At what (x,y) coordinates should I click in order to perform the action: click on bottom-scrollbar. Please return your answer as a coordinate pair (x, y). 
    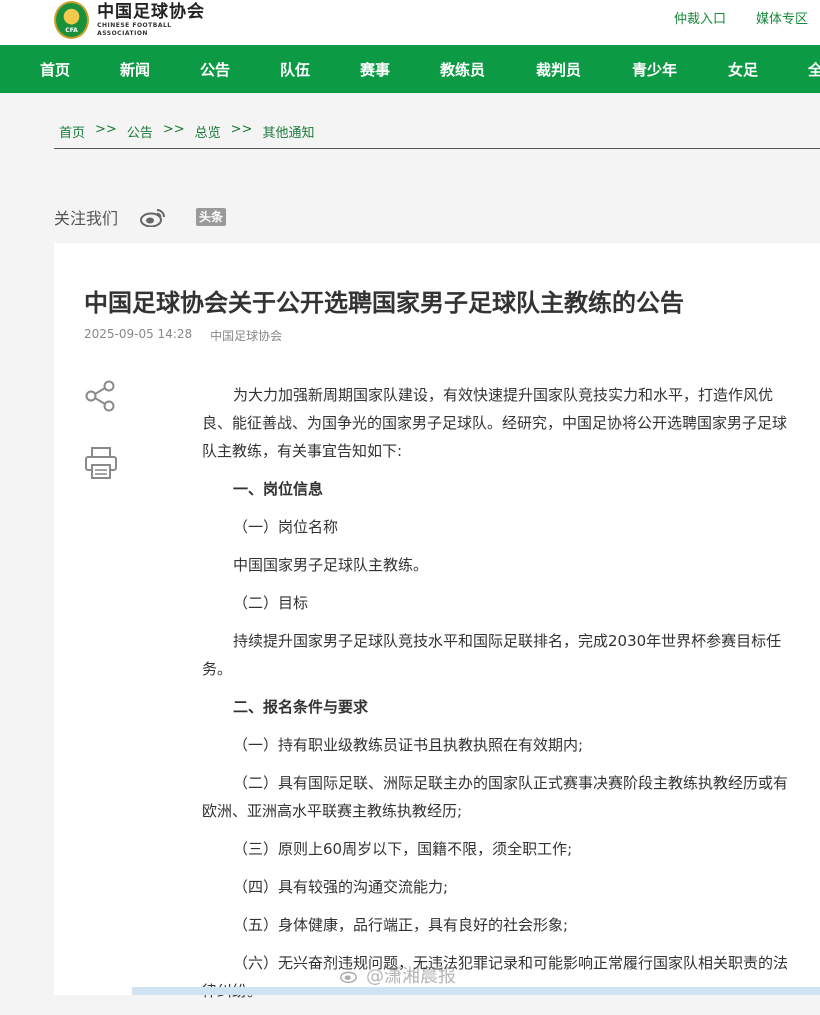
    Looking at the image, I should click on (476, 991).